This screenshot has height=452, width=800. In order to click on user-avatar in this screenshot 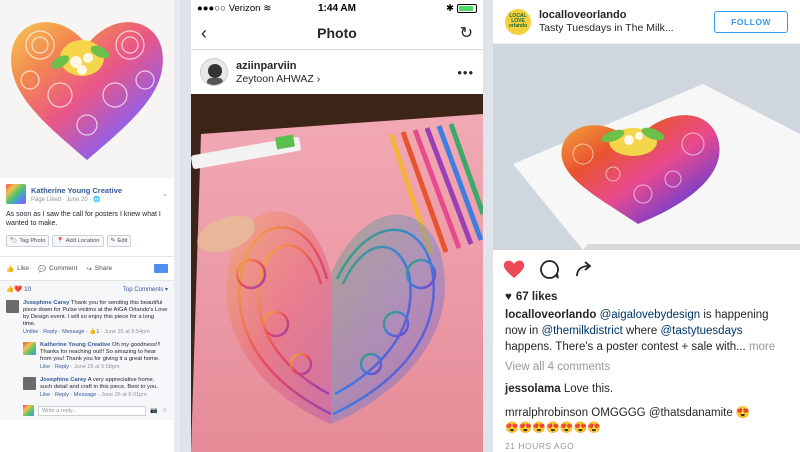, I will do `click(214, 72)`.